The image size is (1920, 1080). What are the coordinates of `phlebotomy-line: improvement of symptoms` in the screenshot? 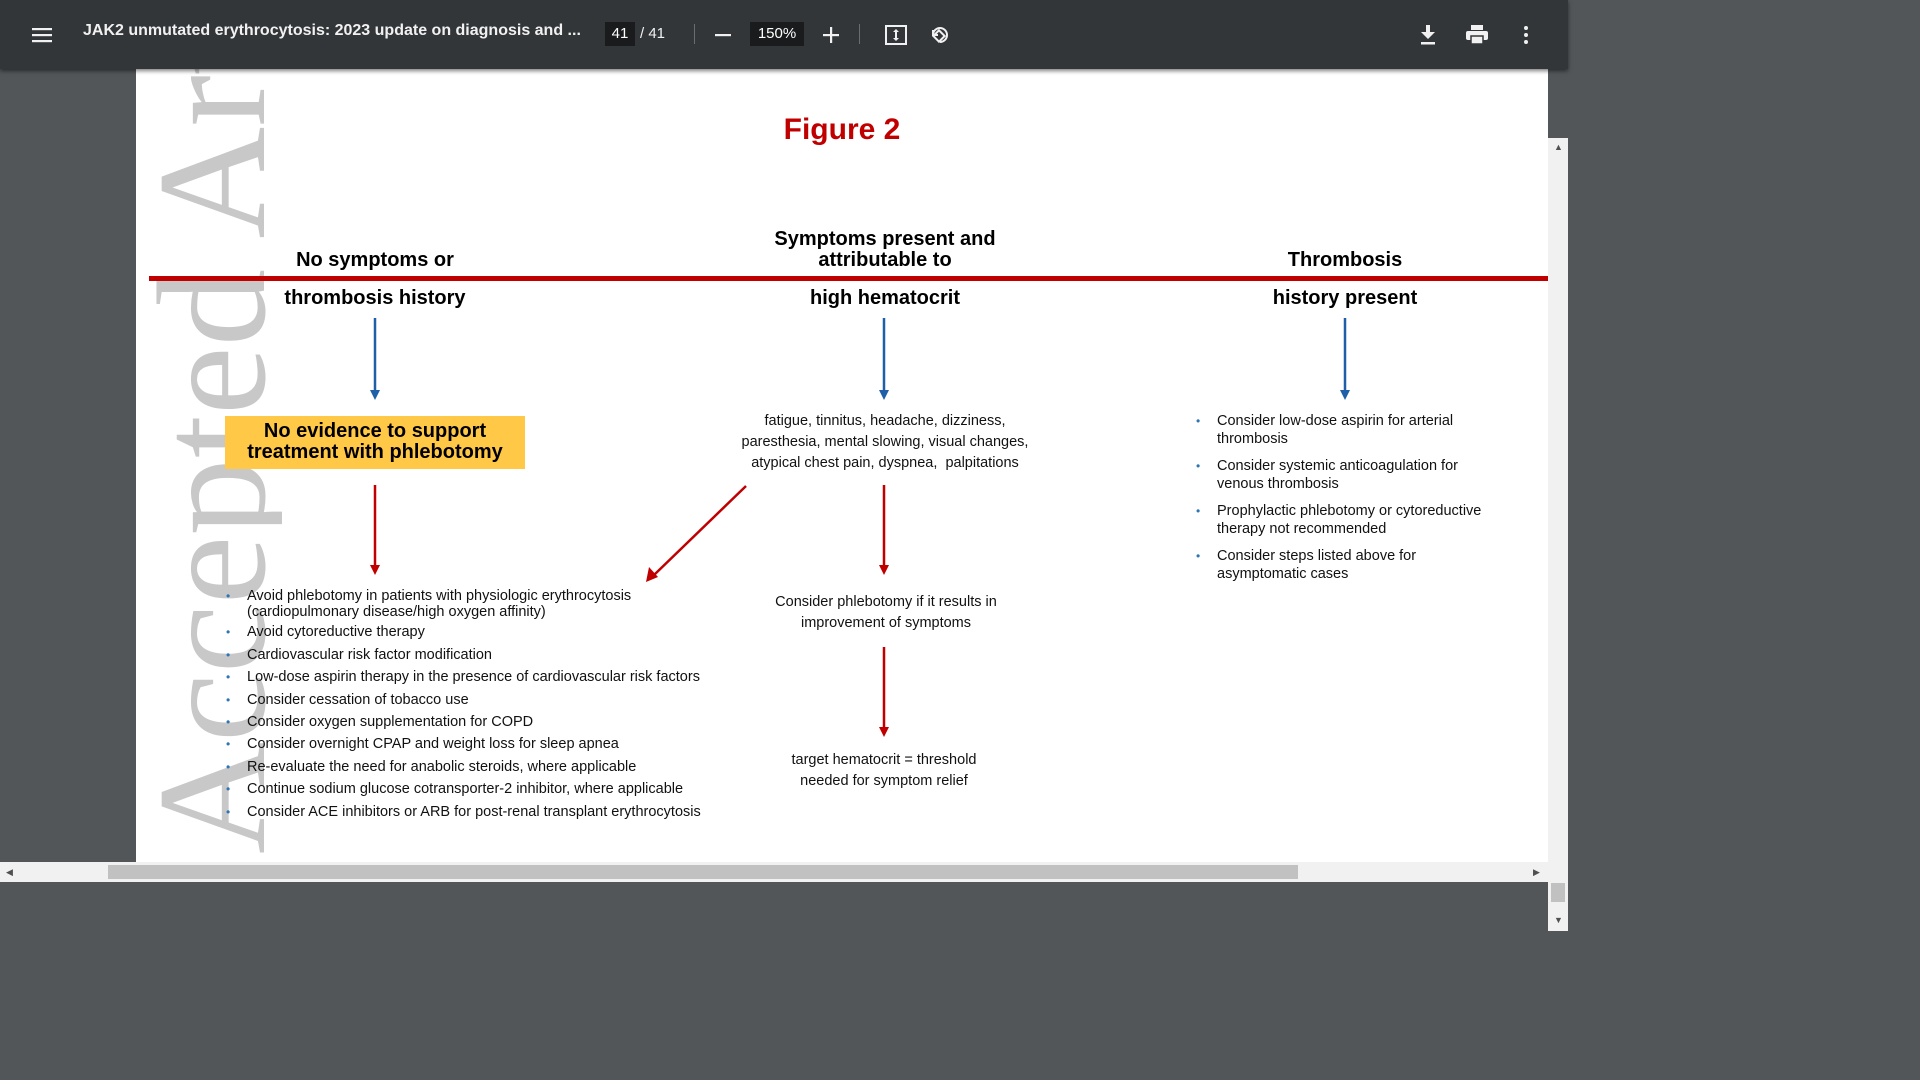 It's located at (886, 623).